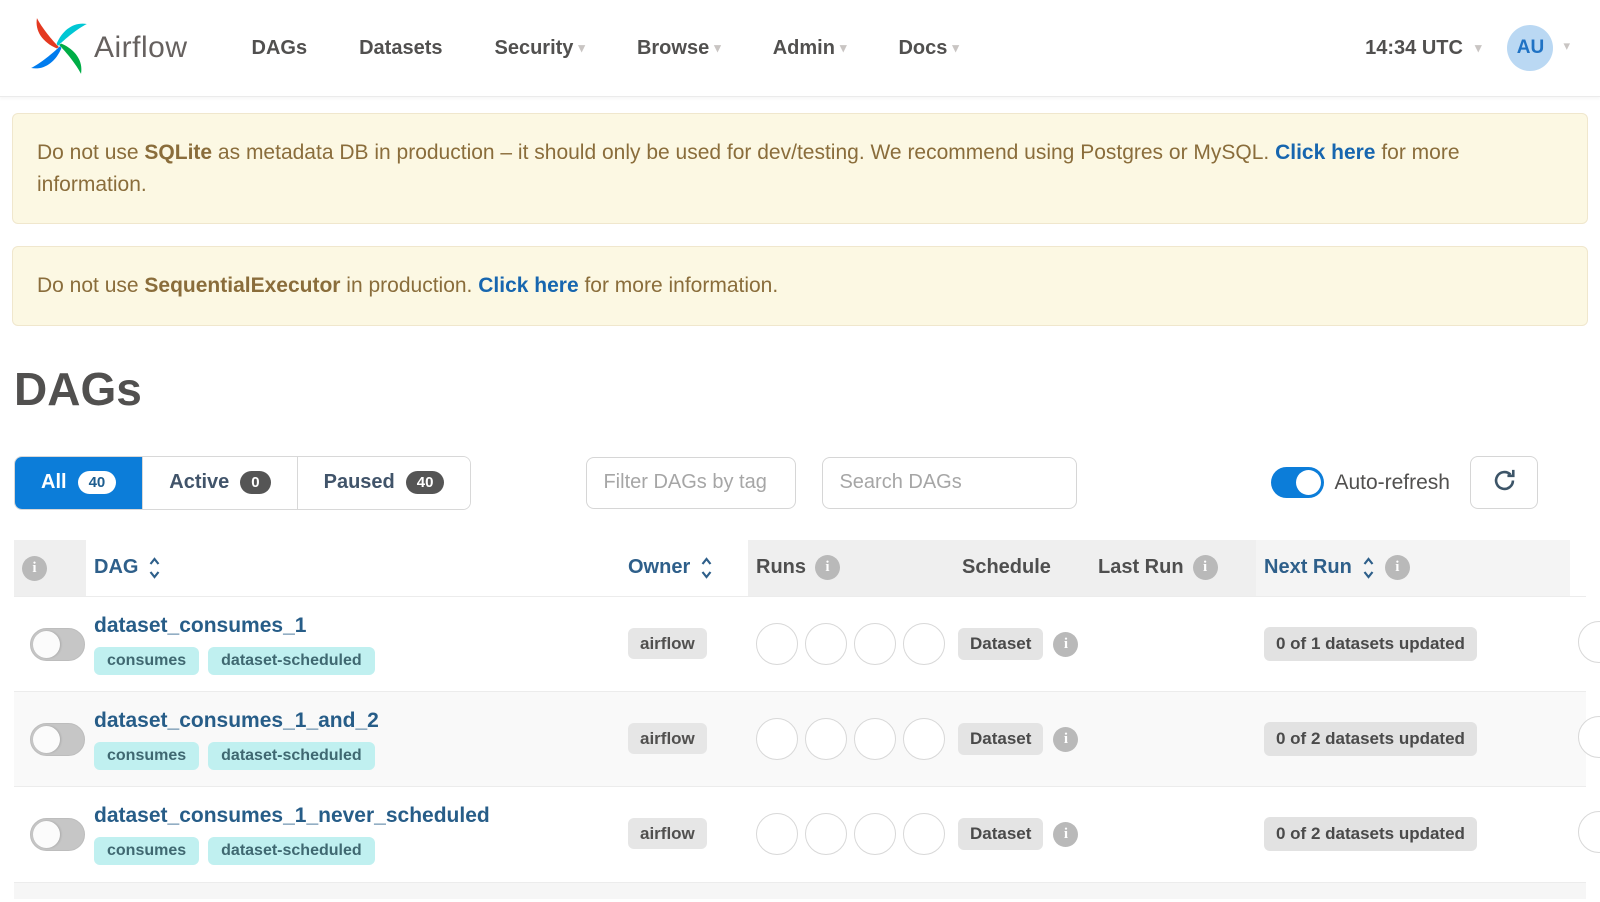 The width and height of the screenshot is (1600, 902). Describe the element at coordinates (54, 482) in the screenshot. I see `tab-label: All` at that location.